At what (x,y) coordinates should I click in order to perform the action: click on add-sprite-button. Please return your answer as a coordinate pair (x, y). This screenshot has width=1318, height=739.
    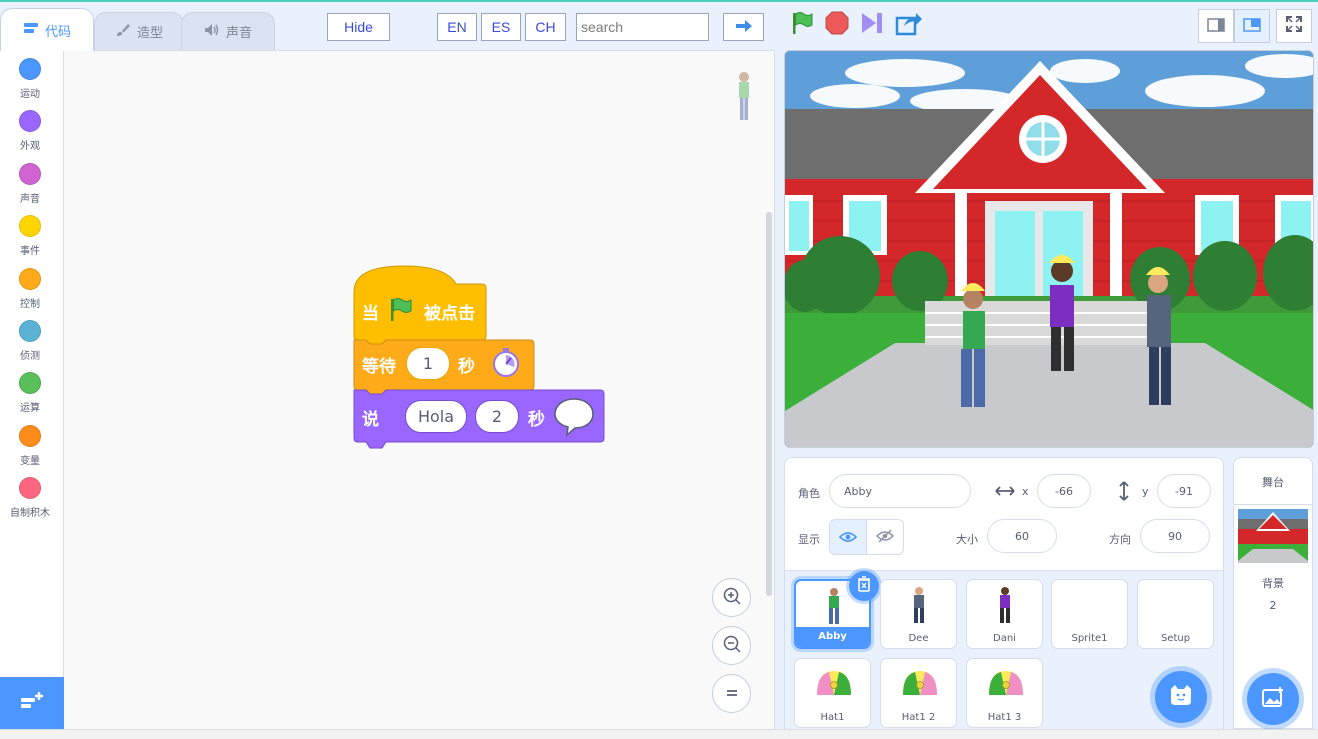
    Looking at the image, I should click on (1181, 697).